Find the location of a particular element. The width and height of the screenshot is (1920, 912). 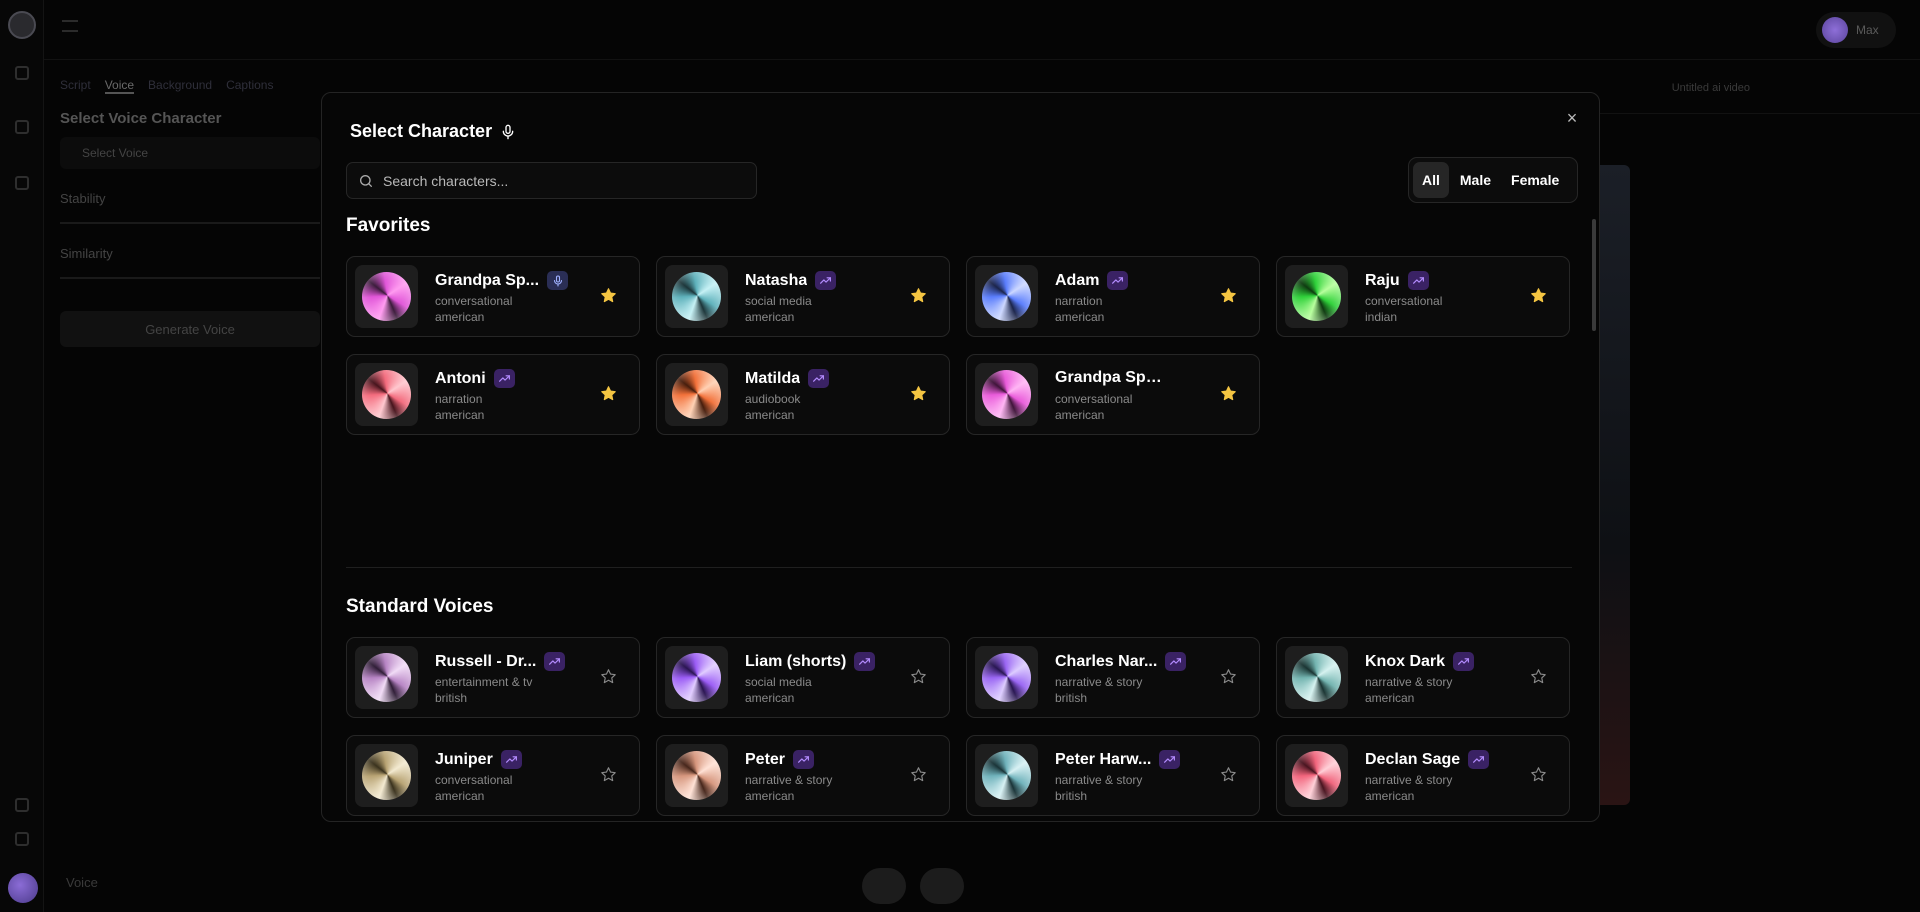

profile-name: Max is located at coordinates (1867, 30).